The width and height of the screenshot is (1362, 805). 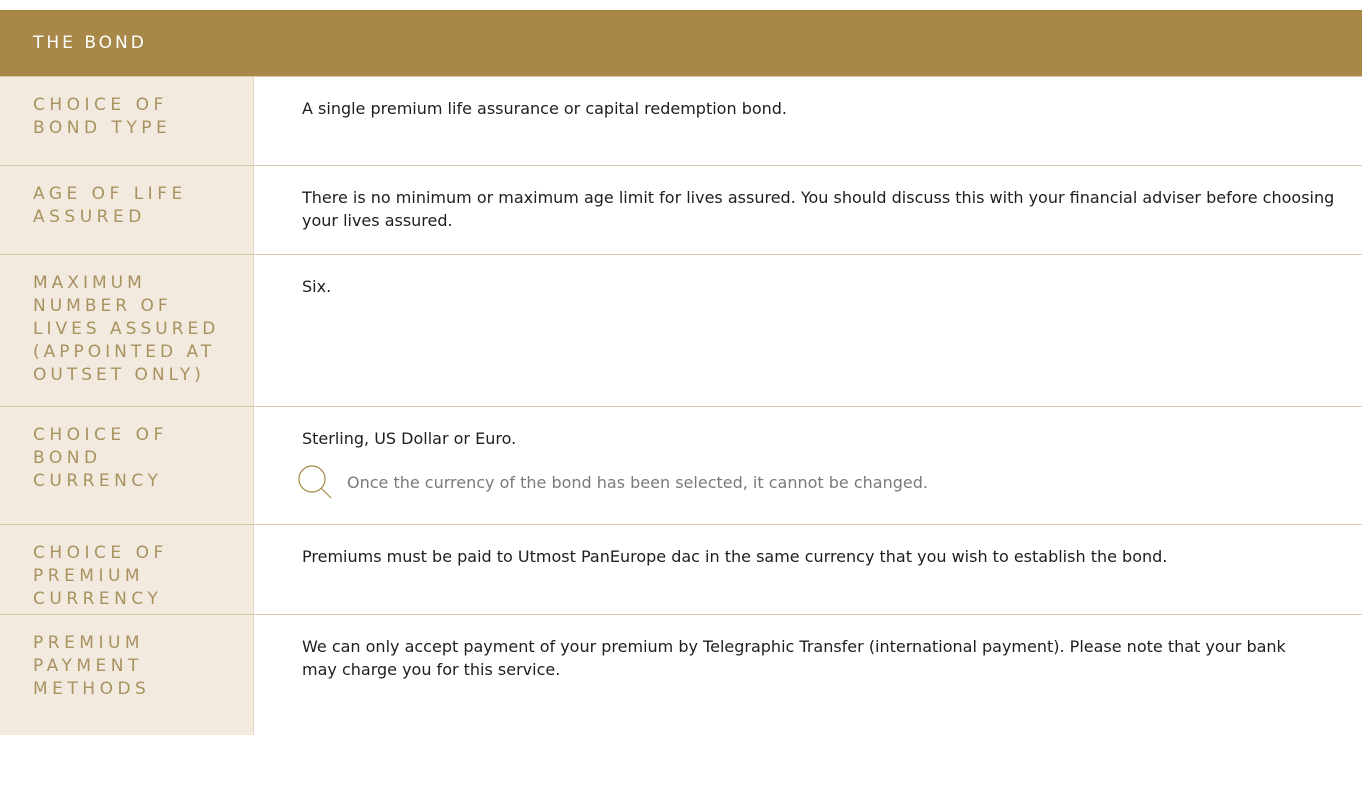 What do you see at coordinates (127, 210) in the screenshot?
I see `row-label: AGE OF LIFE ASSURED` at bounding box center [127, 210].